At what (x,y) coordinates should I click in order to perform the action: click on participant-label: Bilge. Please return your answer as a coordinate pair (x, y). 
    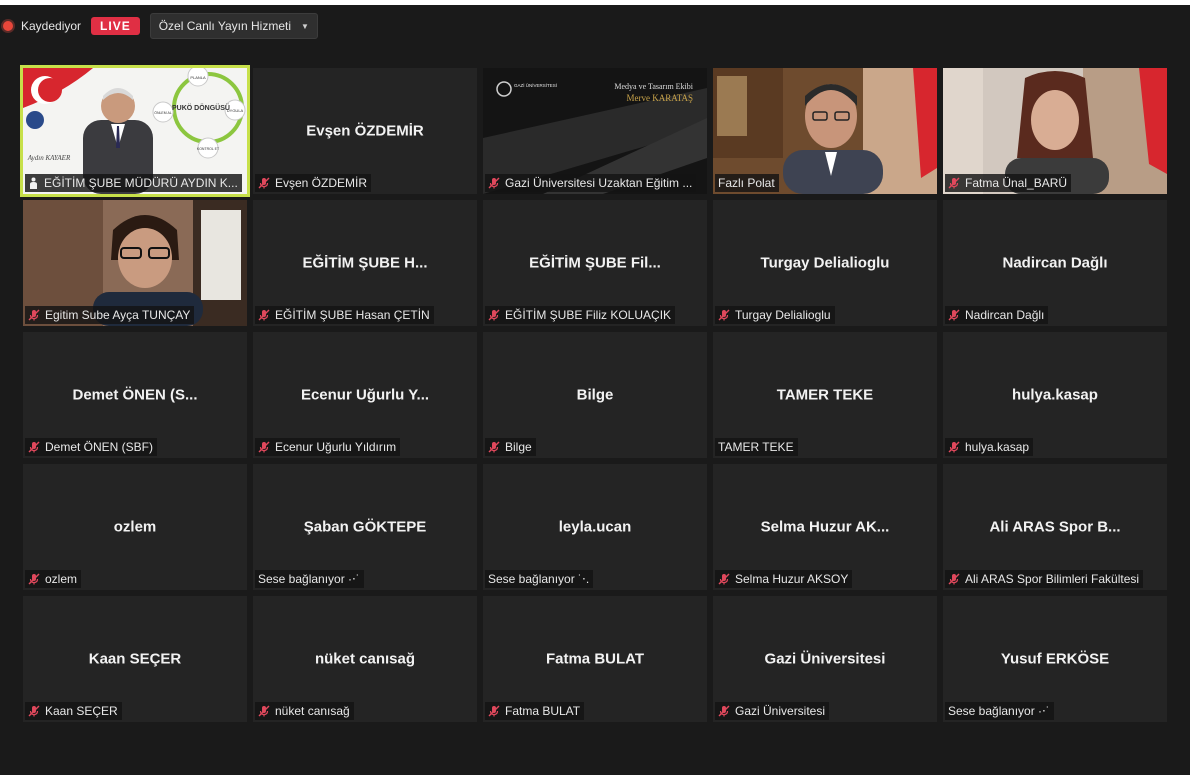
    Looking at the image, I should click on (510, 447).